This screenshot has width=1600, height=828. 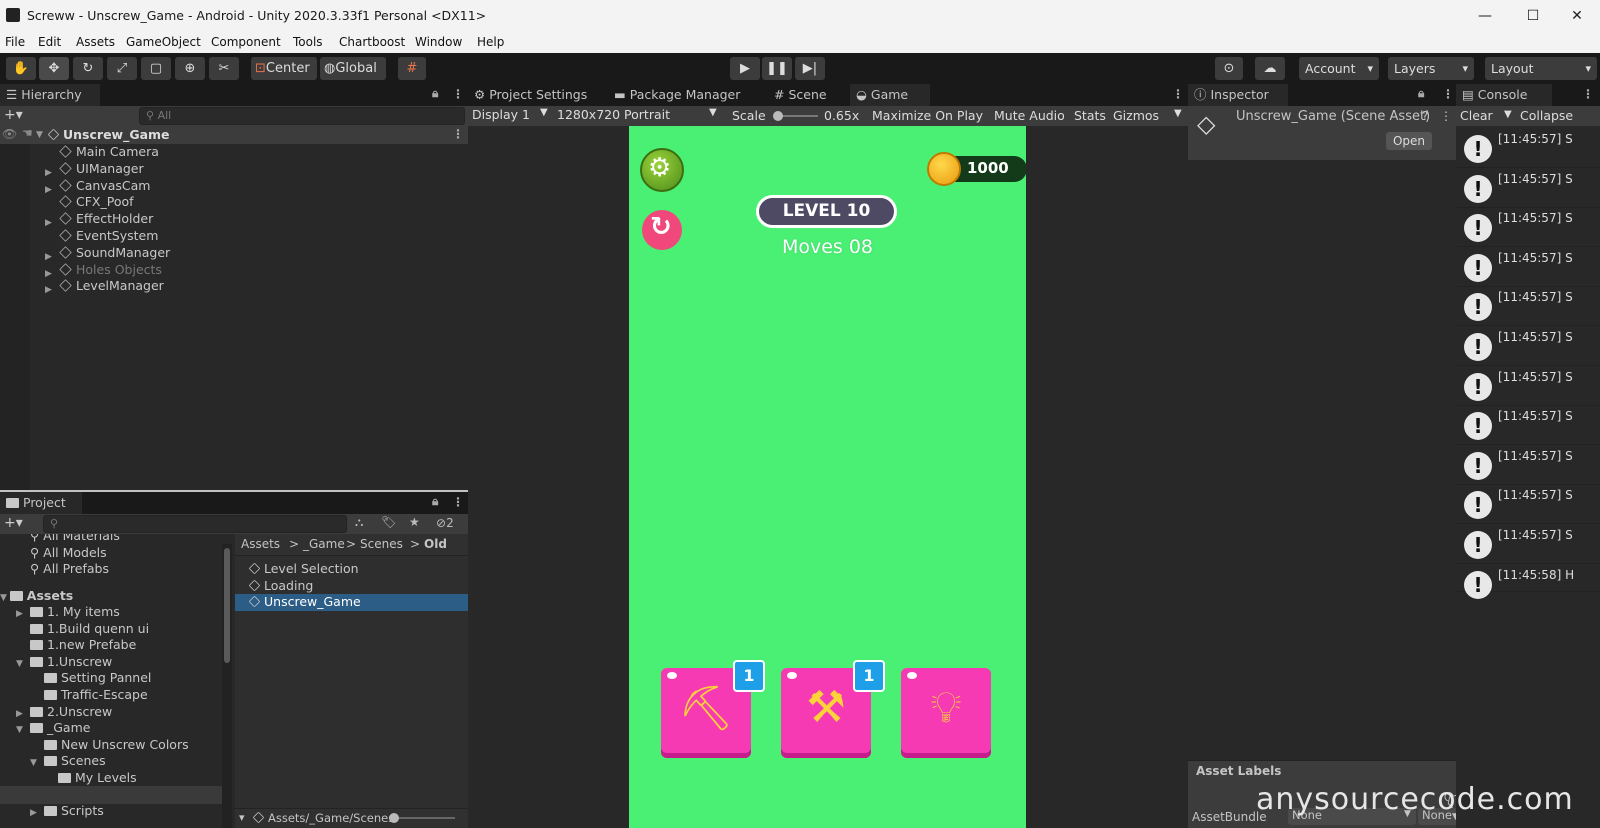 I want to click on breadcrumb-scenes: Scenes, so click(x=381, y=544).